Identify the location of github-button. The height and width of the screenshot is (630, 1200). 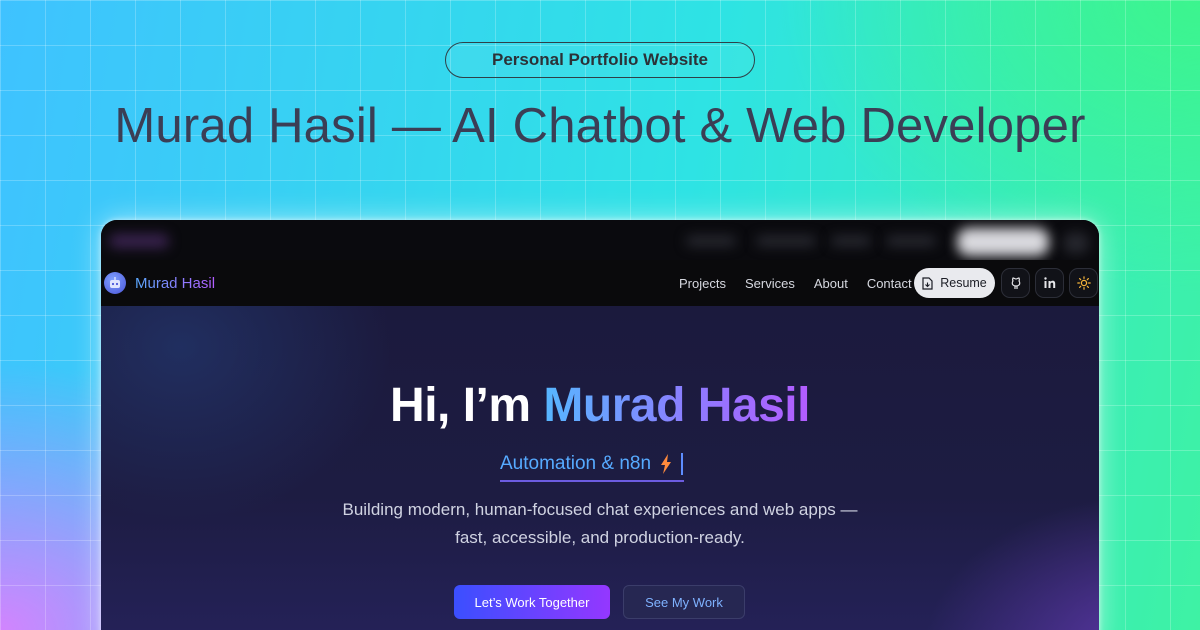
(1015, 283).